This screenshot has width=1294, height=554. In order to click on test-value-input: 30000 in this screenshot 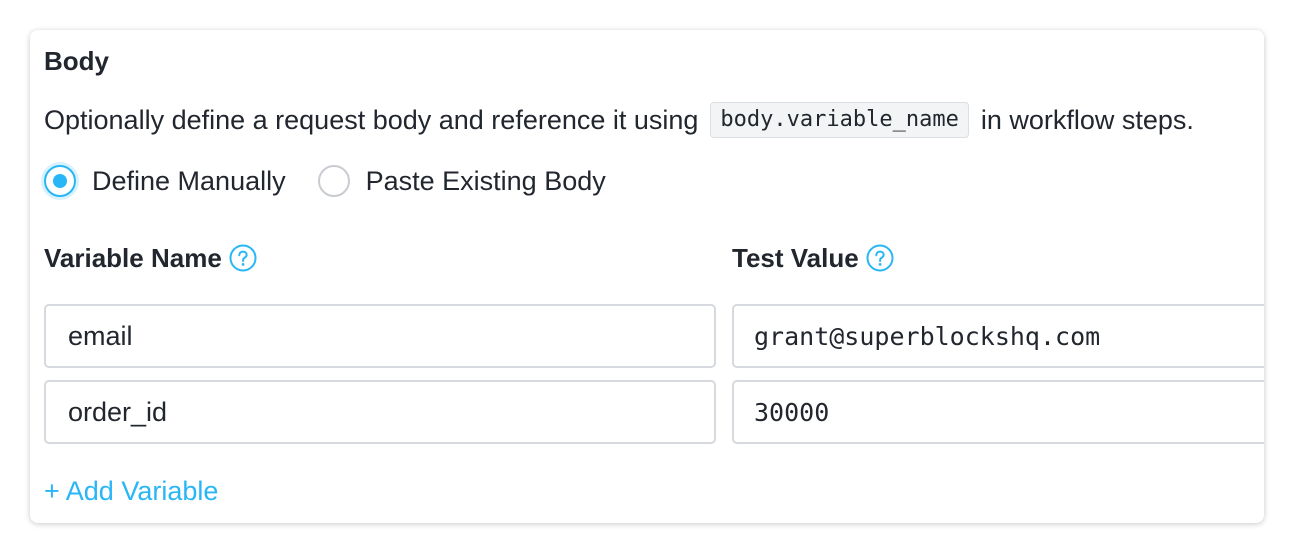, I will do `click(998, 412)`.